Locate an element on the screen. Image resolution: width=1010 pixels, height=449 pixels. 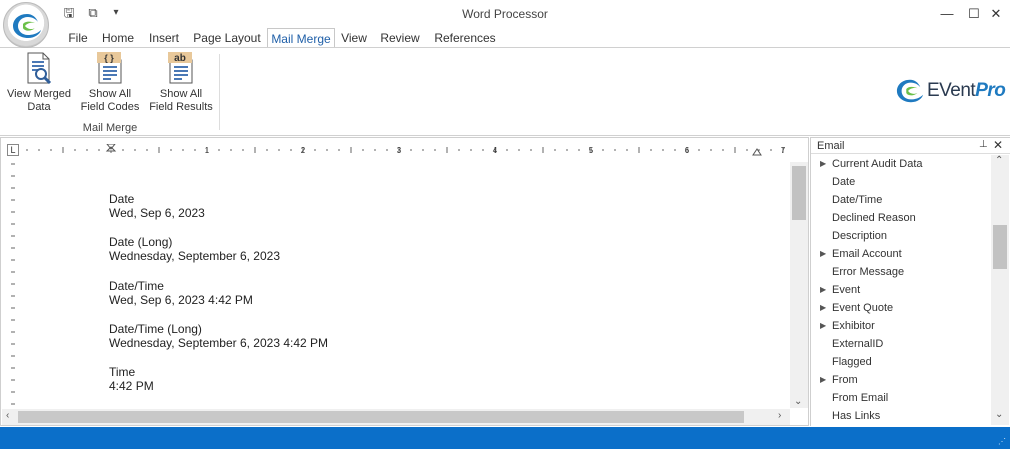
right-indent-marker-icon is located at coordinates (757, 152).